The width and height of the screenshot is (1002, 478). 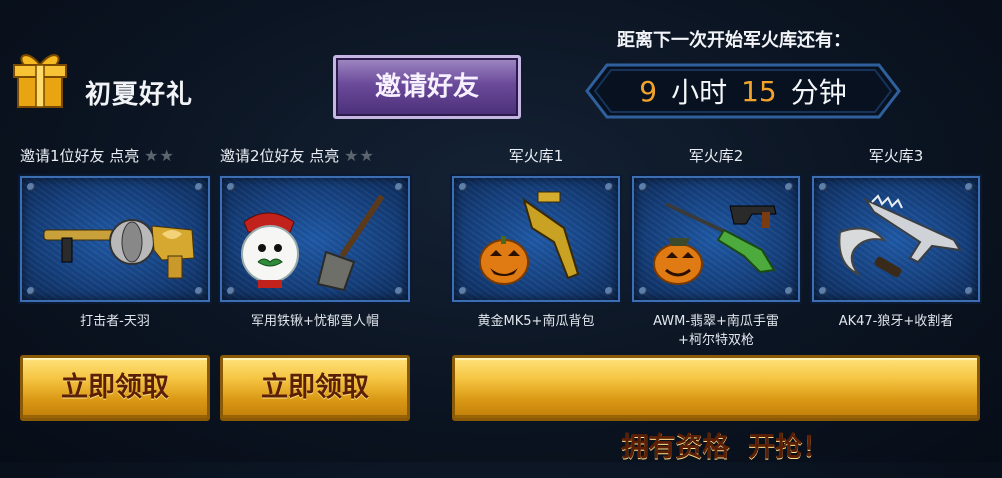 What do you see at coordinates (715, 243) in the screenshot?
I see `awm-pumpkin-colt-icon` at bounding box center [715, 243].